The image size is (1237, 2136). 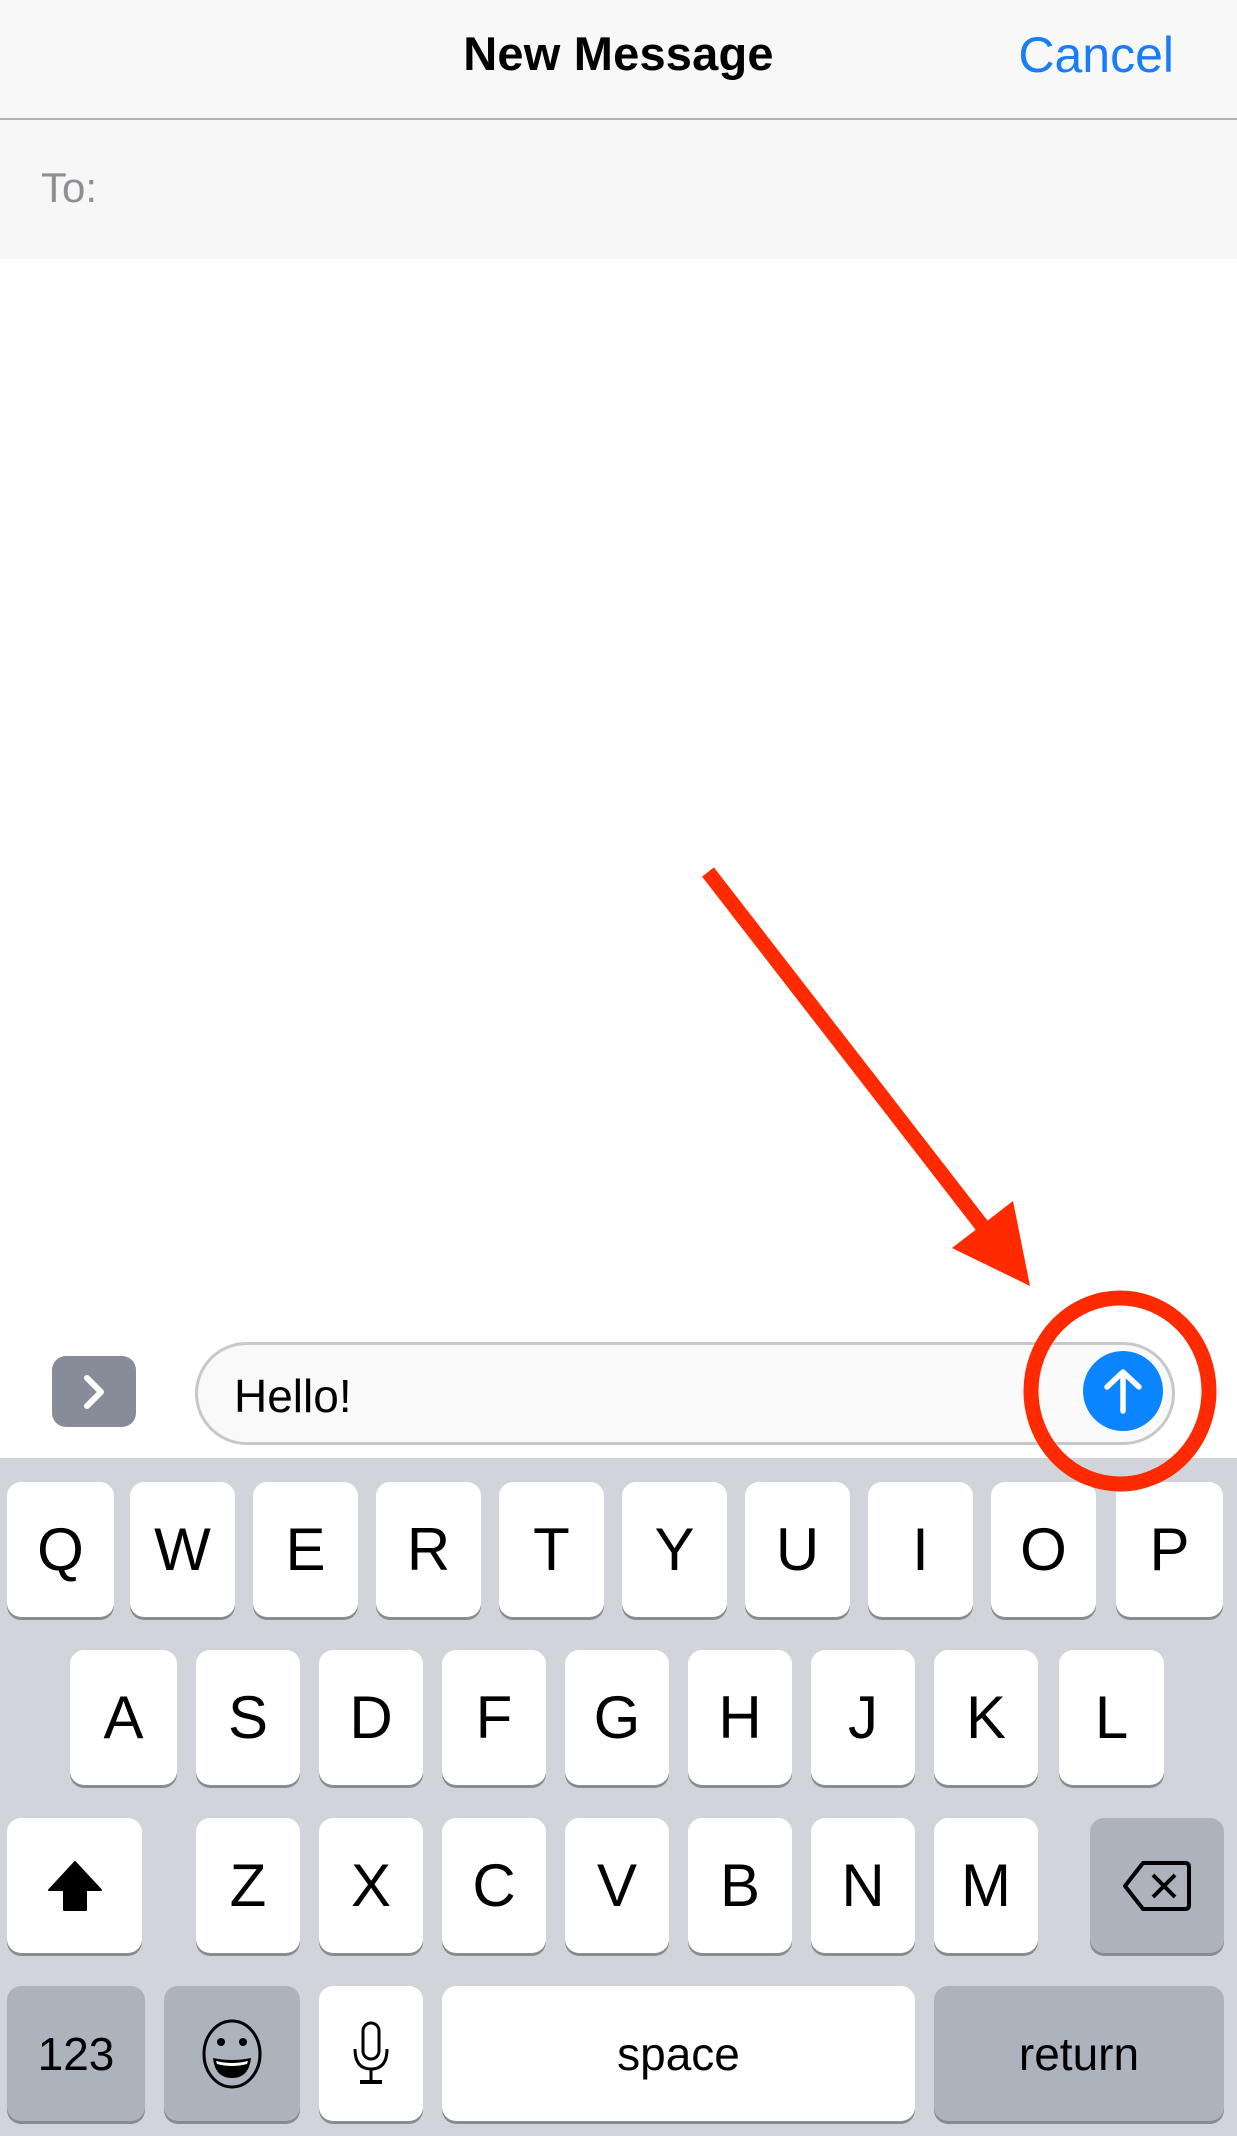 I want to click on emoji-icon, so click(x=232, y=2053).